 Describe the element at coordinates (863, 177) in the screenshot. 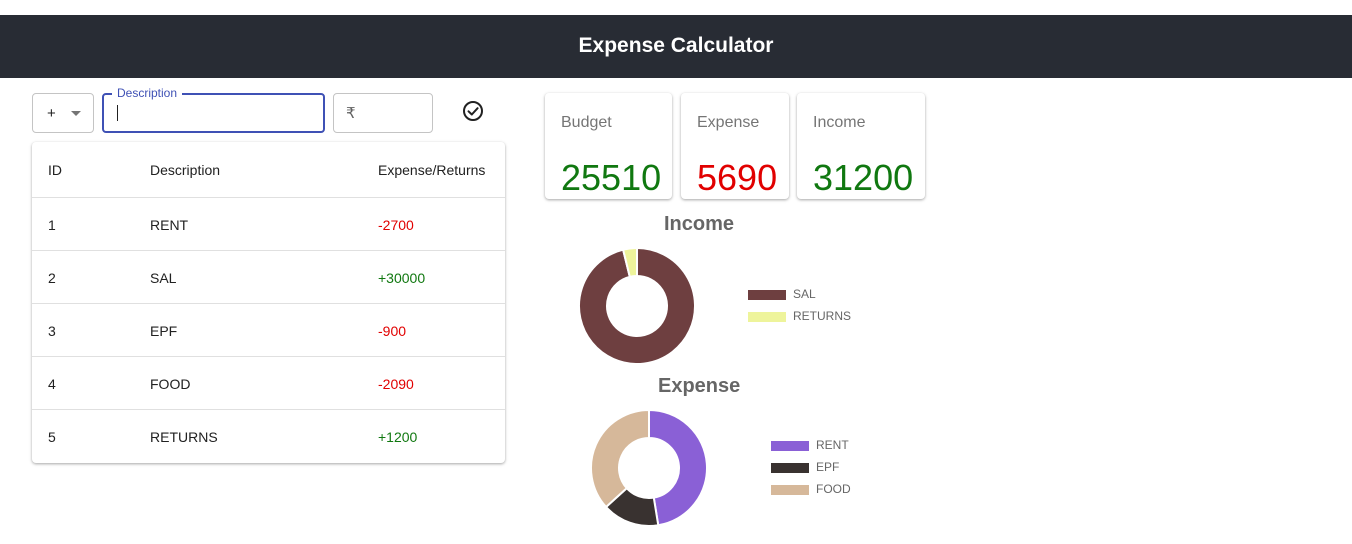

I see `income-value: 31200` at that location.